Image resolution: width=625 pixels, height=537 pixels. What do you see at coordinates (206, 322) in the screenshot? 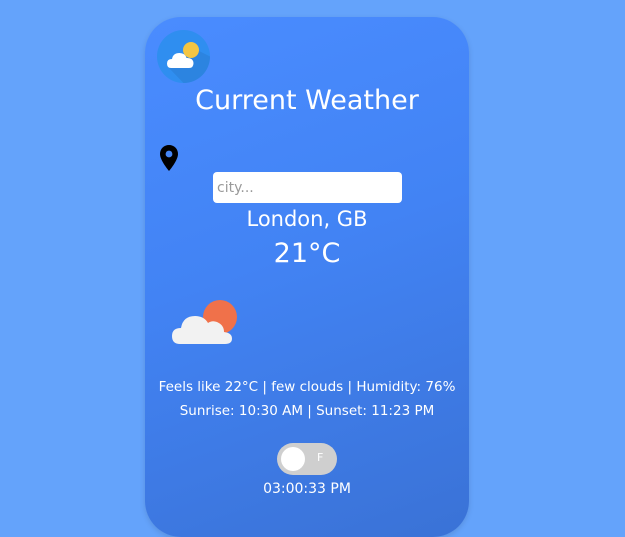
I see `cloud-sun-icon` at bounding box center [206, 322].